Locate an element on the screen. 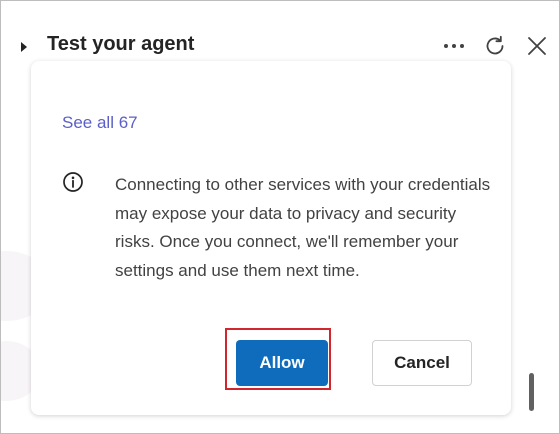 This screenshot has width=560, height=434. info-icon is located at coordinates (73, 182).